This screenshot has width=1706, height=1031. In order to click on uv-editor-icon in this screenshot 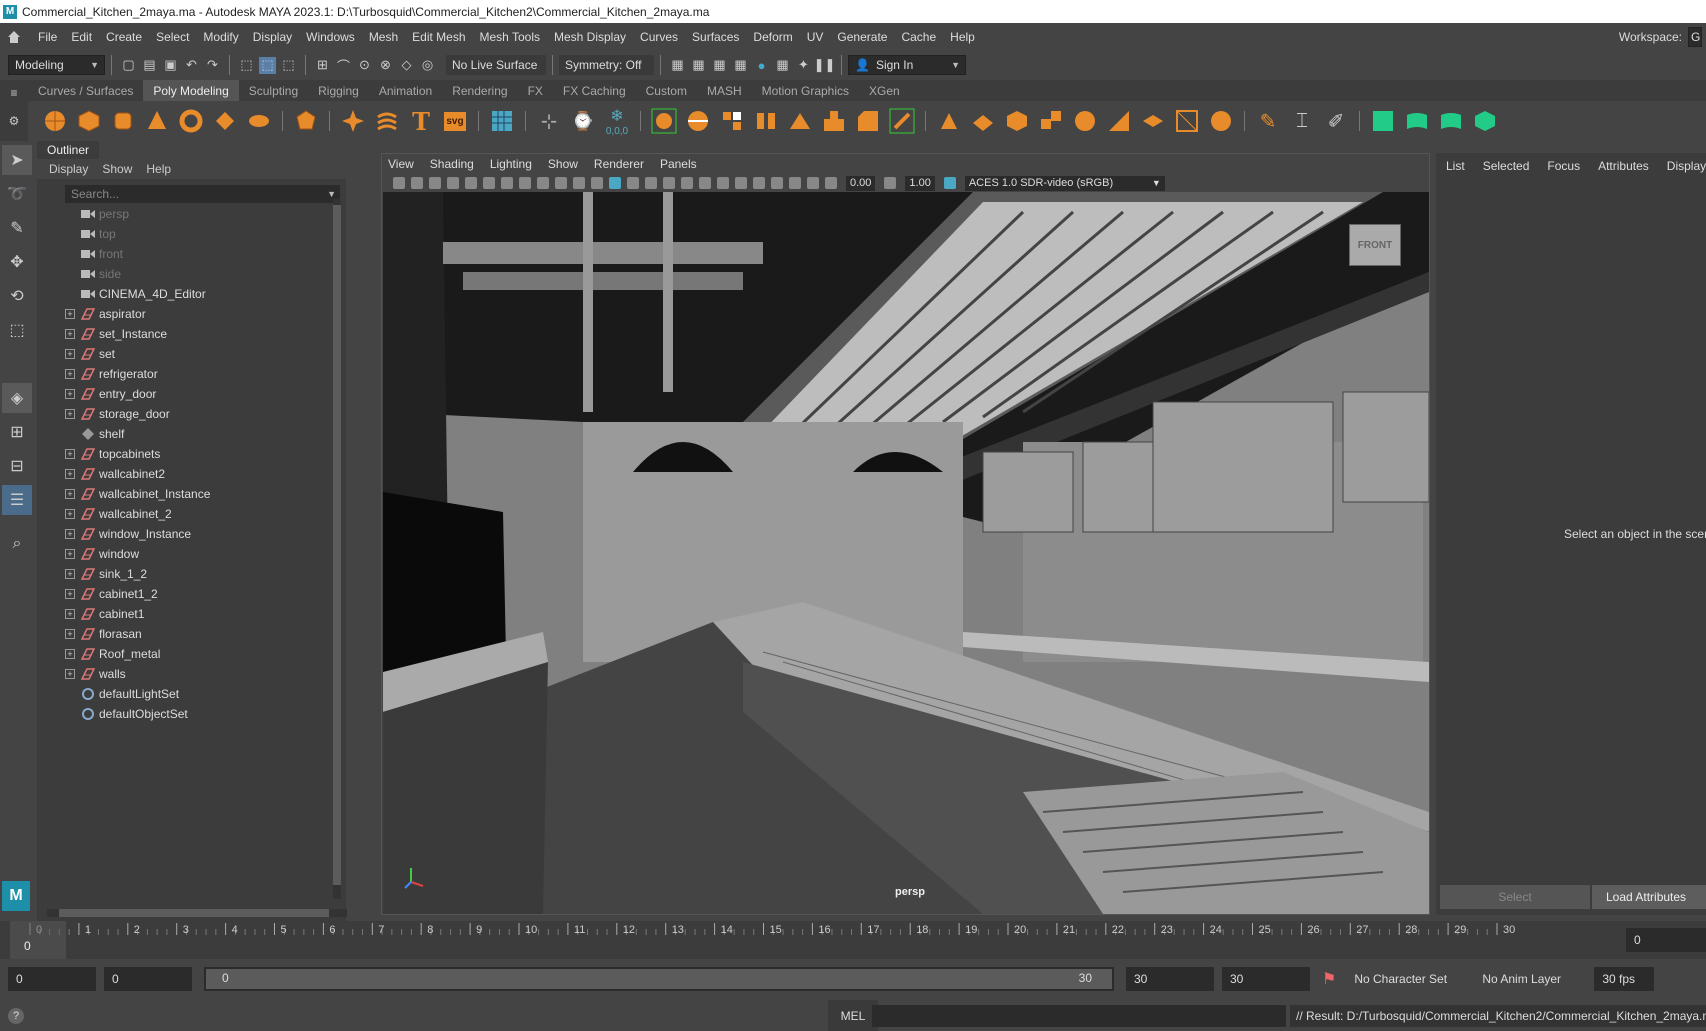, I will do `click(502, 121)`.